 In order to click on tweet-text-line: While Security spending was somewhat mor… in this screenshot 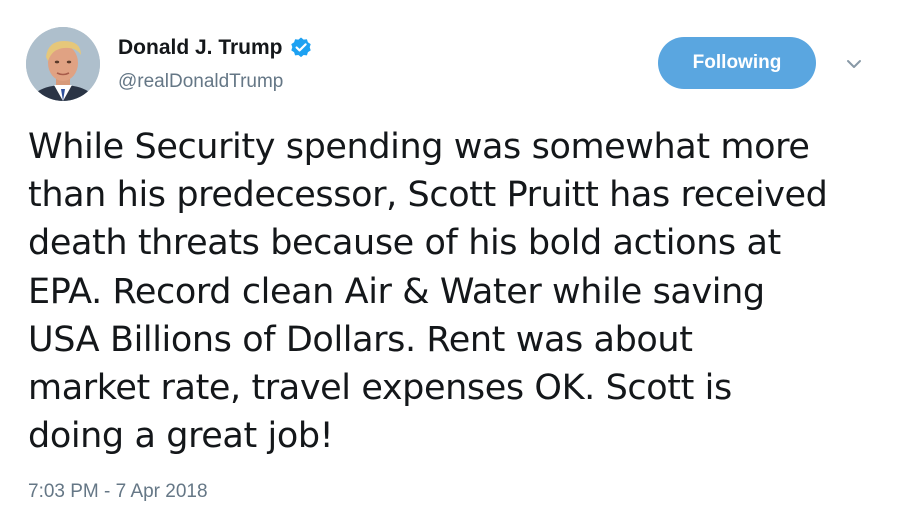, I will do `click(419, 147)`.